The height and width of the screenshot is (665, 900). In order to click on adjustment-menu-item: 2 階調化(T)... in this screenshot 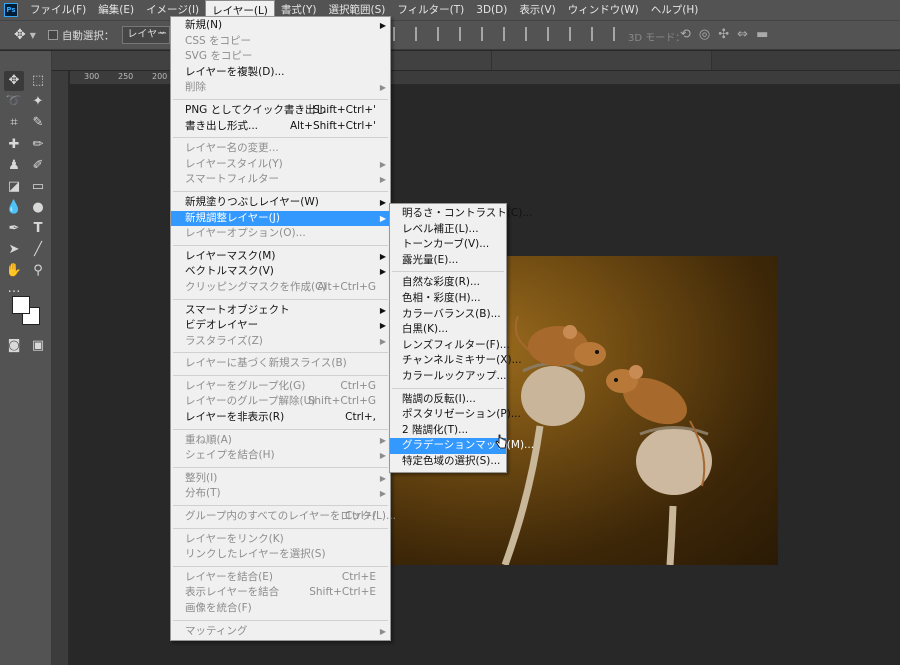, I will do `click(448, 431)`.